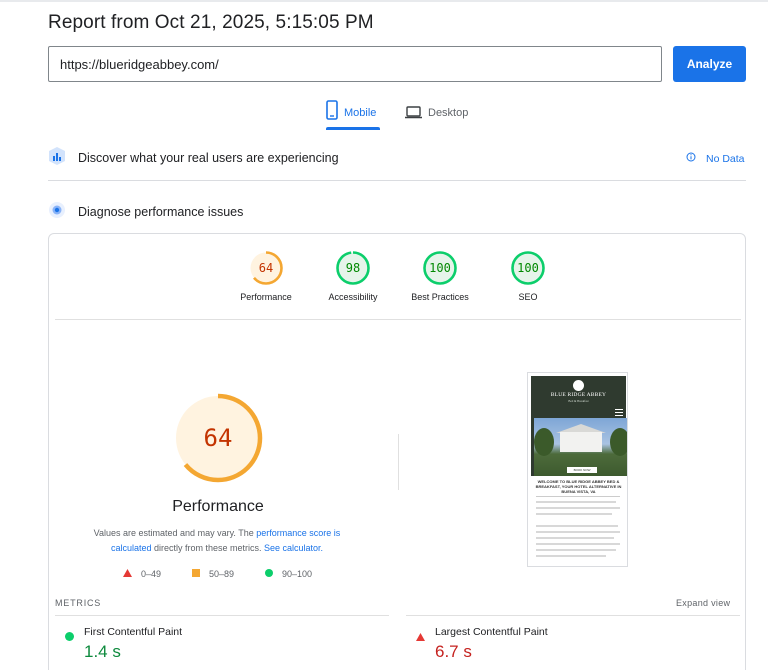 The image size is (768, 670). What do you see at coordinates (582, 470) in the screenshot?
I see `screenshot-book-button: BOOK NOW` at bounding box center [582, 470].